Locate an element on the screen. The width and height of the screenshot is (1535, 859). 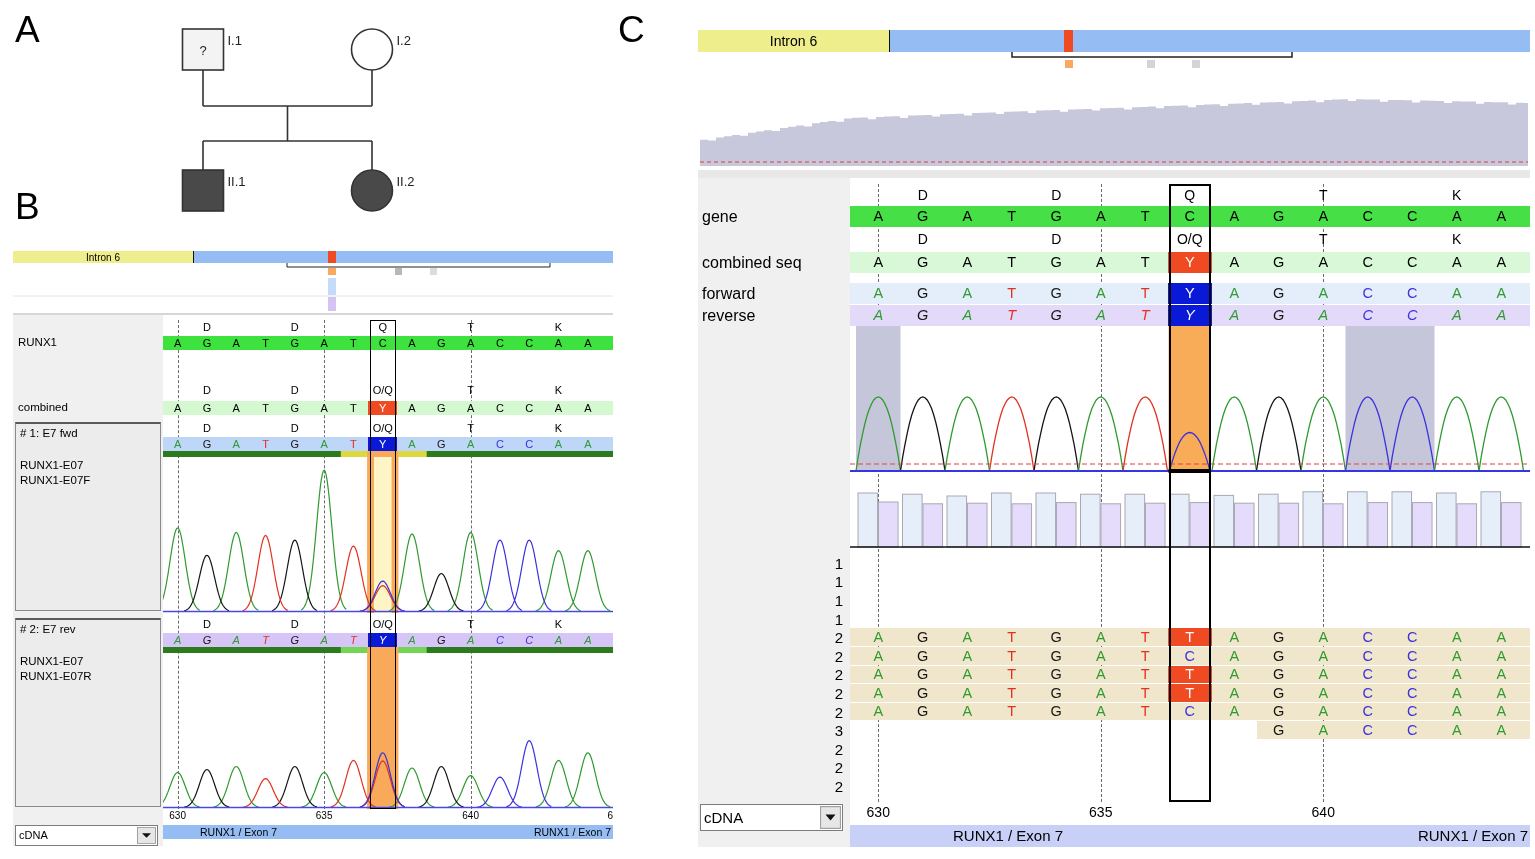
panel-label: A is located at coordinates (27, 29).